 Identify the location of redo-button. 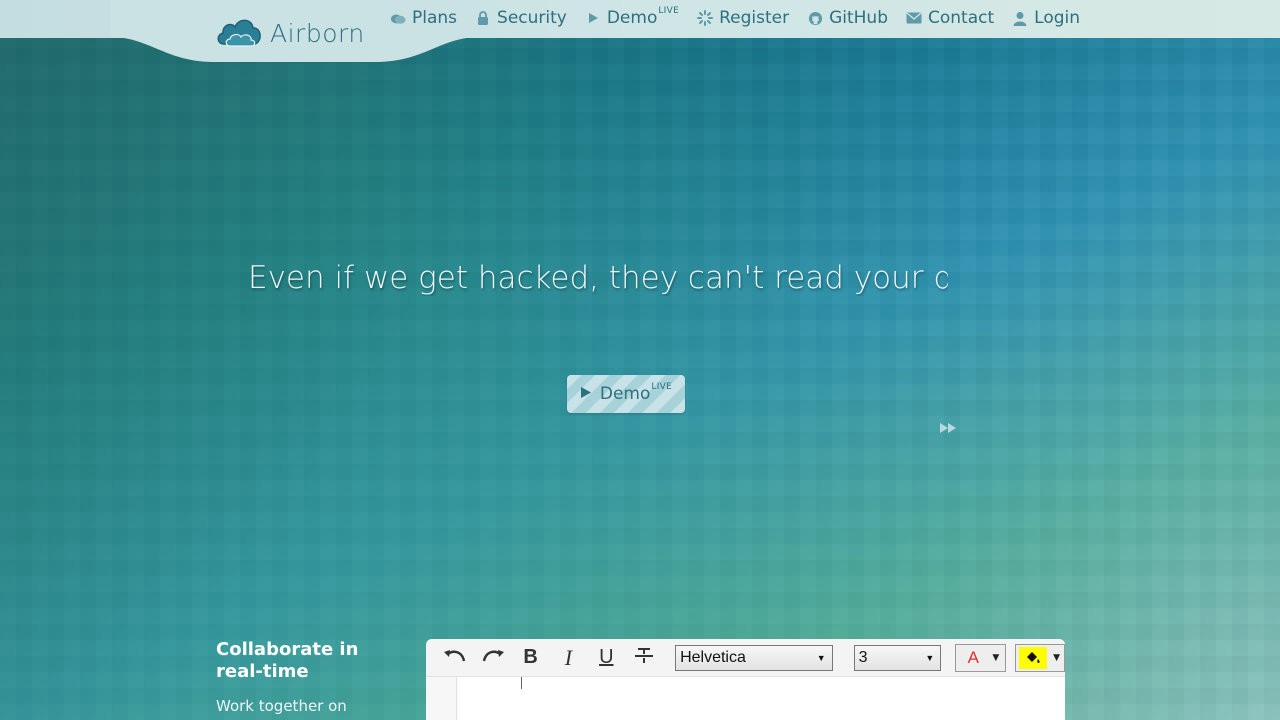
(493, 658).